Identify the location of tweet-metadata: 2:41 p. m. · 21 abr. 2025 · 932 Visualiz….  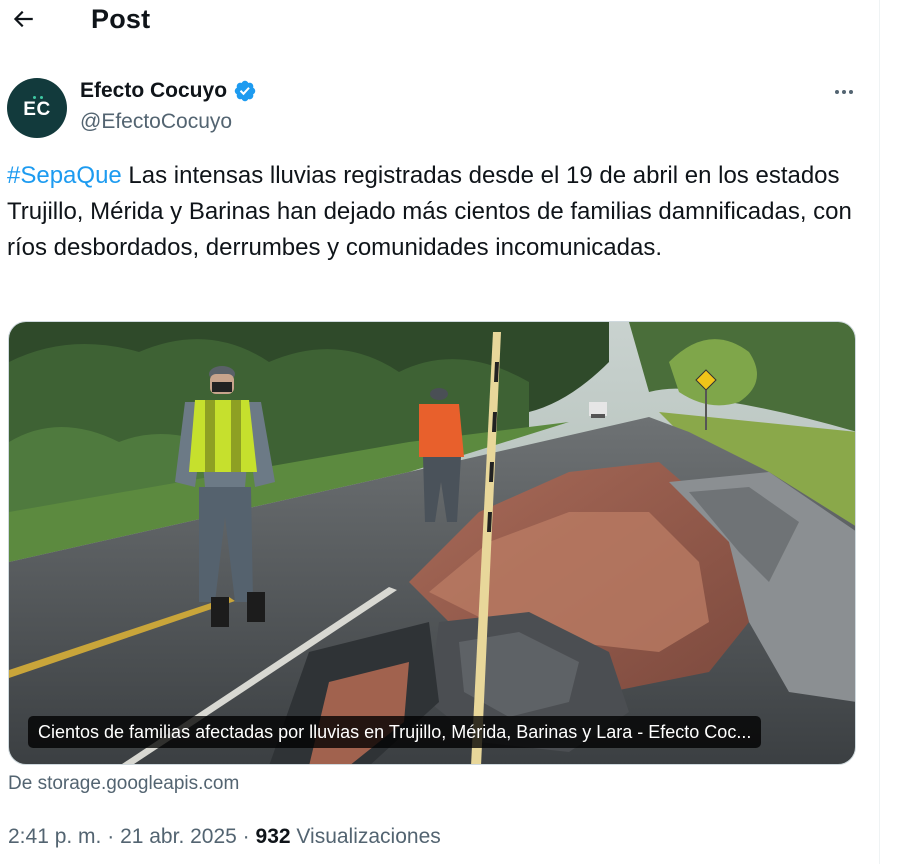
(224, 837).